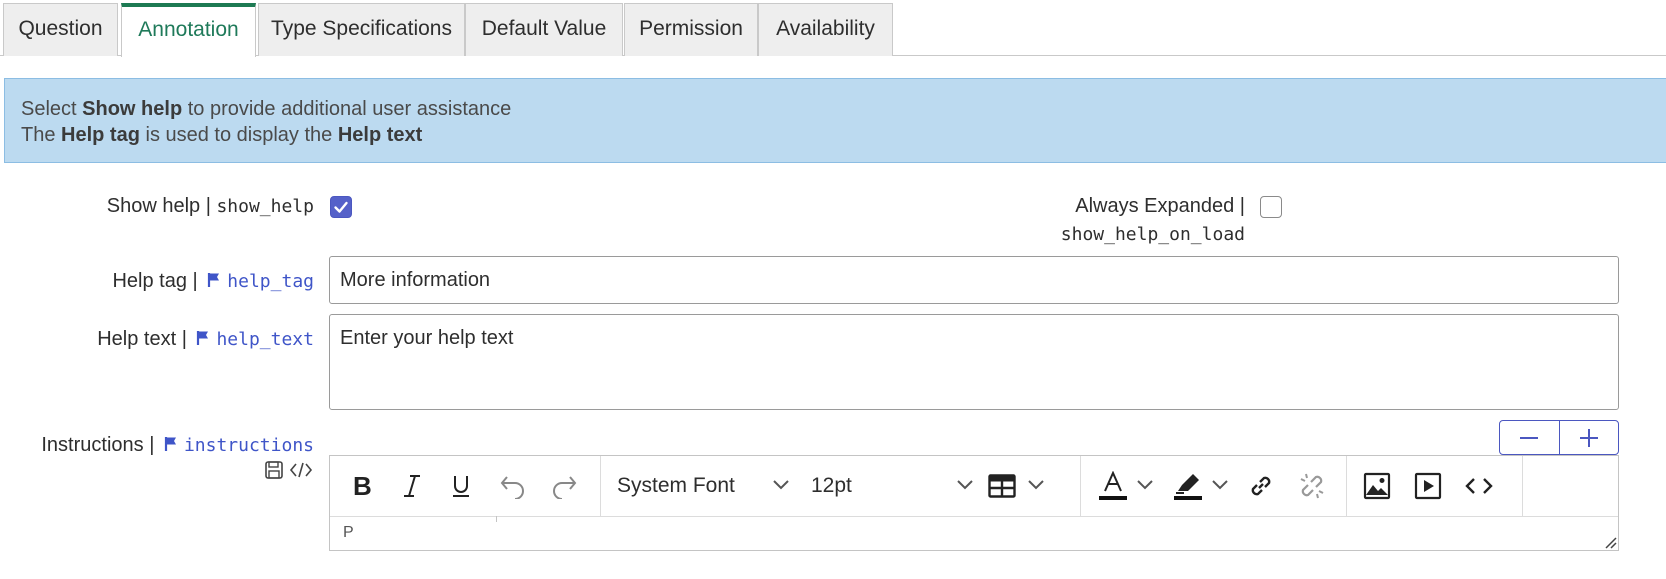 The image size is (1666, 579). Describe the element at coordinates (974, 280) in the screenshot. I see `help-tag-input: More information` at that location.